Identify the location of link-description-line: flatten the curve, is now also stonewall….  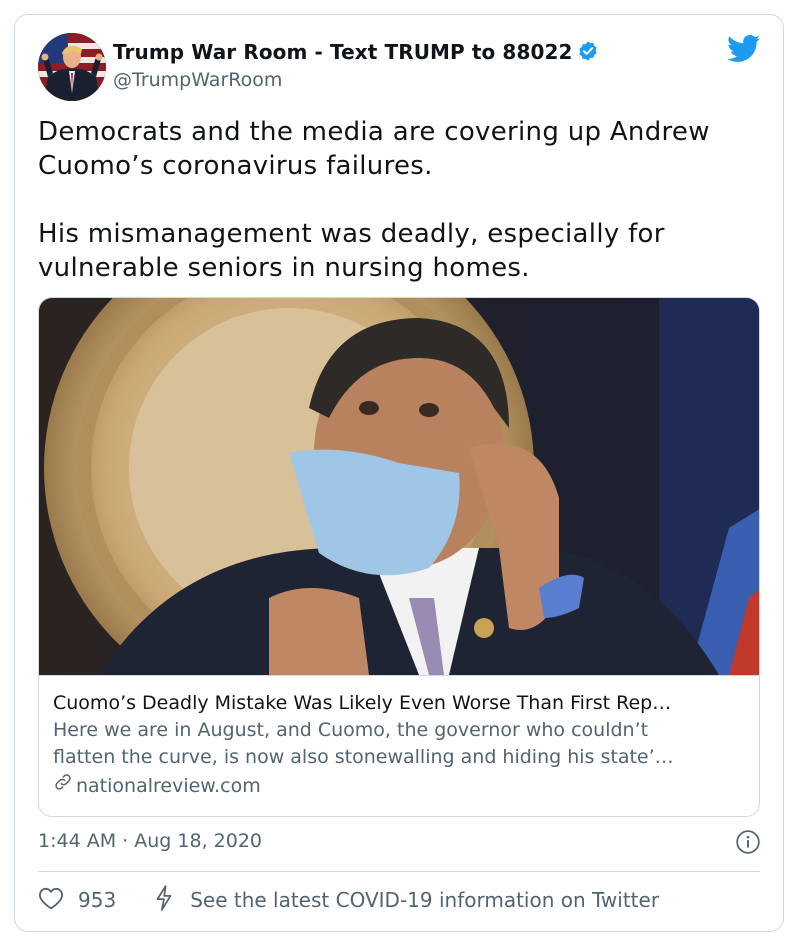
(363, 757).